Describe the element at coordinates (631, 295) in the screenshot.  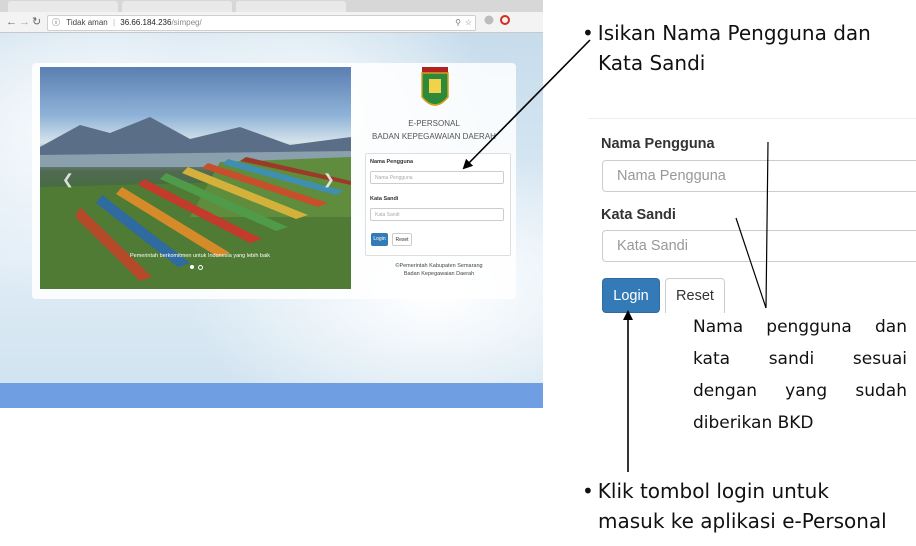
I see `zoom-login-button: Login` at that location.